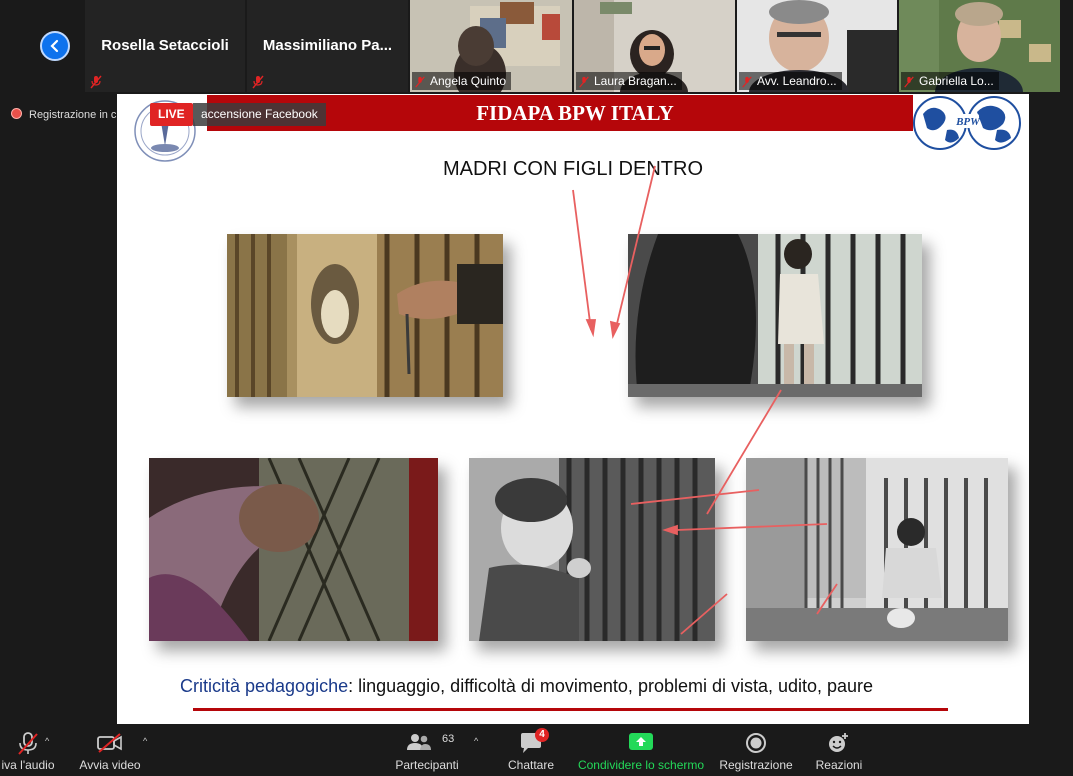  I want to click on reactions-button: Reazioni, so click(839, 751).